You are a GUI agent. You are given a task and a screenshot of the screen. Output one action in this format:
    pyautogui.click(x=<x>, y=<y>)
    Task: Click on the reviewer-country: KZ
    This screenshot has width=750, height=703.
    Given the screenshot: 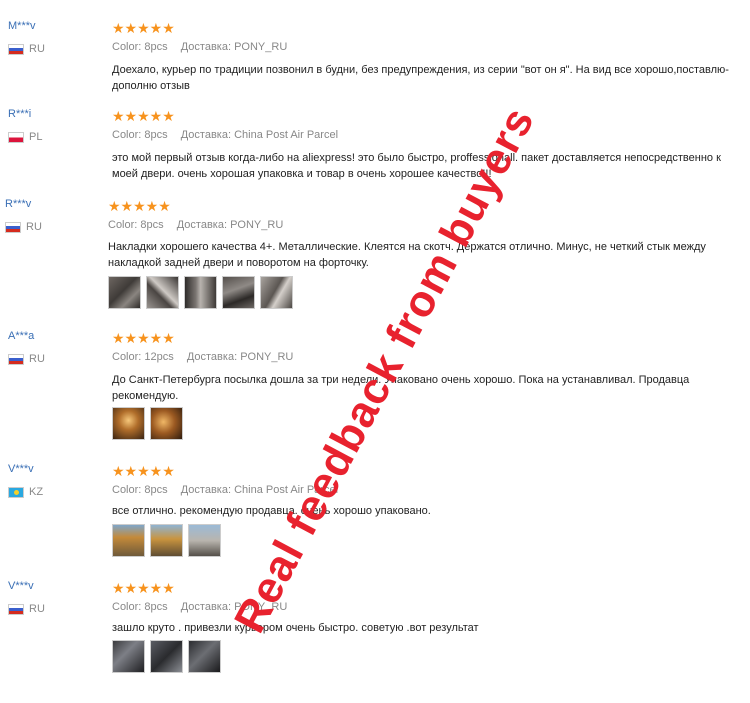 What is the action you would take?
    pyautogui.click(x=25, y=492)
    